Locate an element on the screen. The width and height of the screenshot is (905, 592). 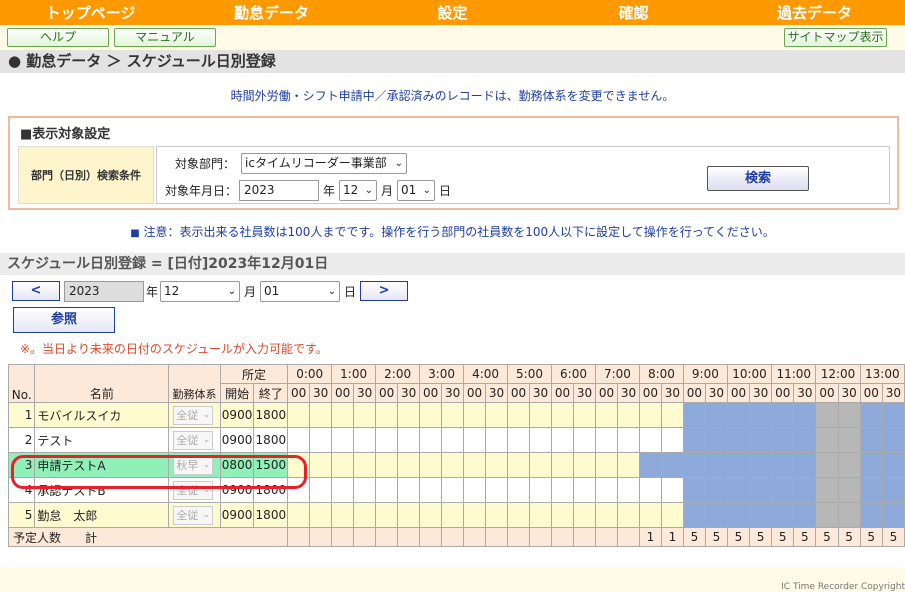
next-day-button: > is located at coordinates (384, 291).